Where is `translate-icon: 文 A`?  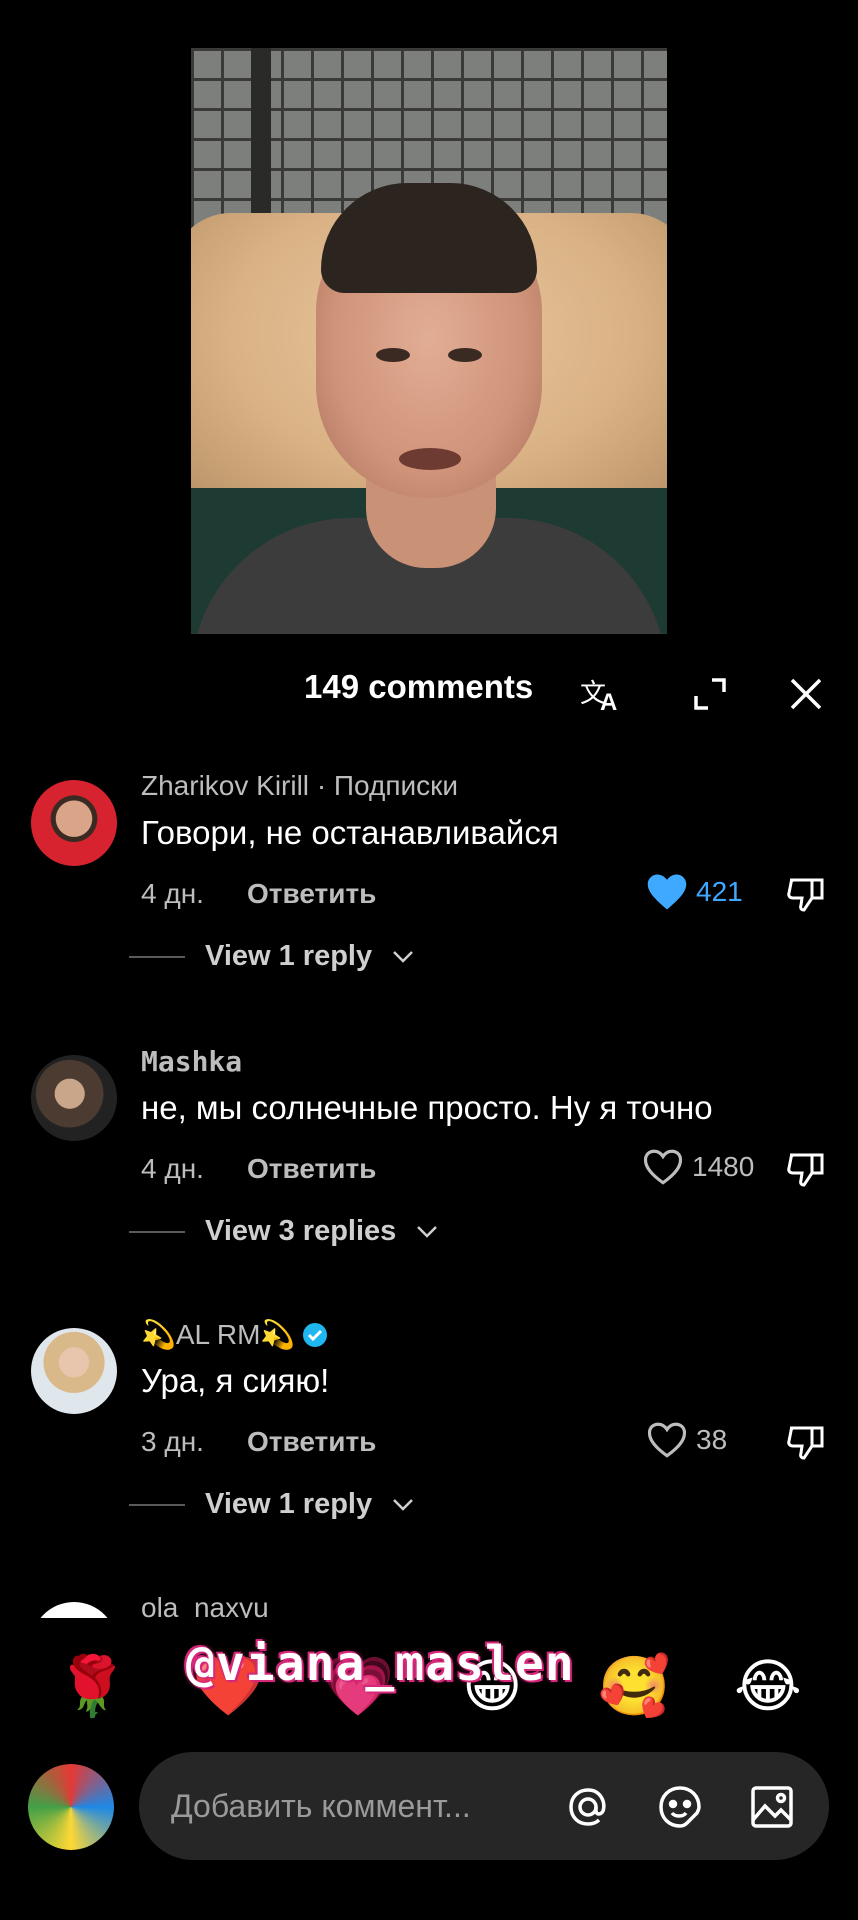 translate-icon: 文 A is located at coordinates (602, 694).